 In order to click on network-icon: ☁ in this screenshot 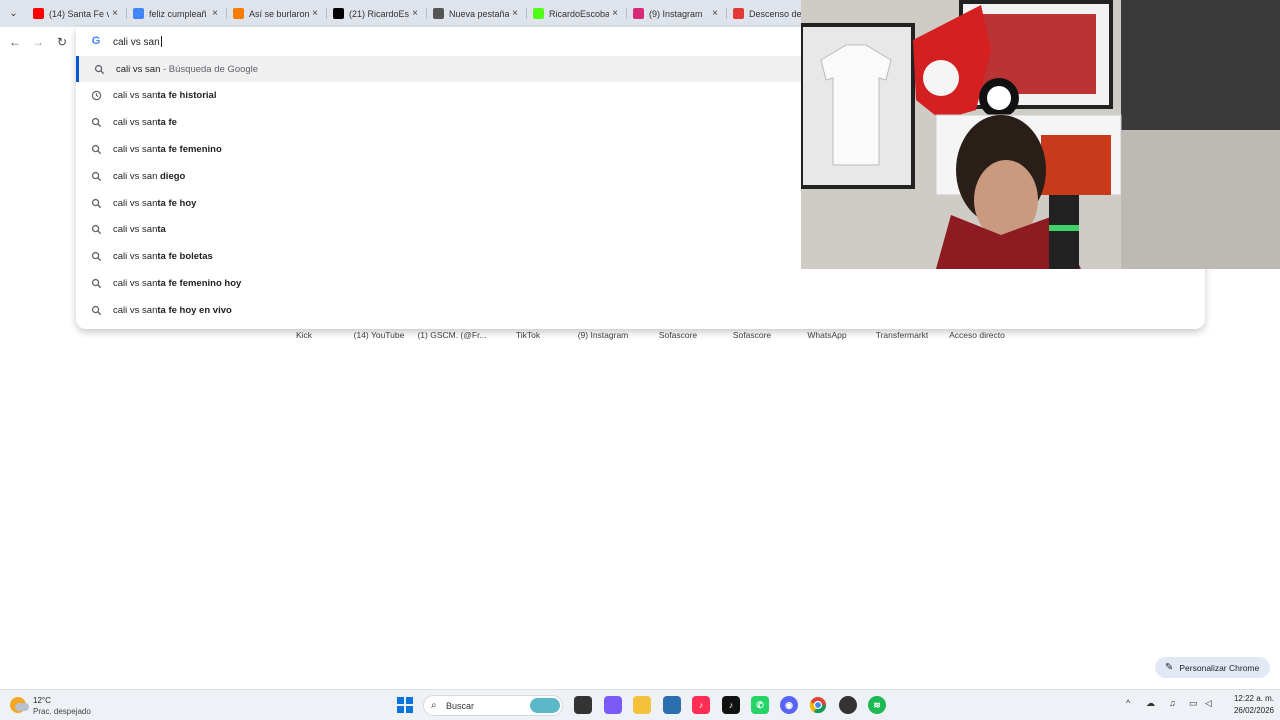, I will do `click(1150, 703)`.